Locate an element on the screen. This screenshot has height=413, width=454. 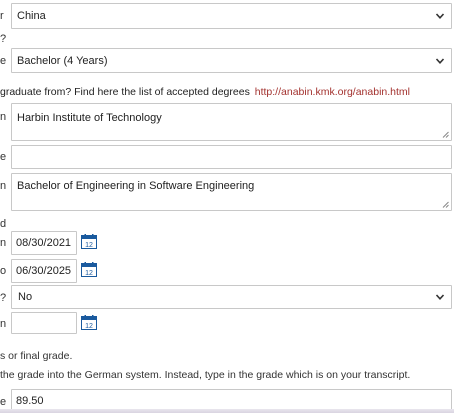
completed-value: No is located at coordinates (25, 297).